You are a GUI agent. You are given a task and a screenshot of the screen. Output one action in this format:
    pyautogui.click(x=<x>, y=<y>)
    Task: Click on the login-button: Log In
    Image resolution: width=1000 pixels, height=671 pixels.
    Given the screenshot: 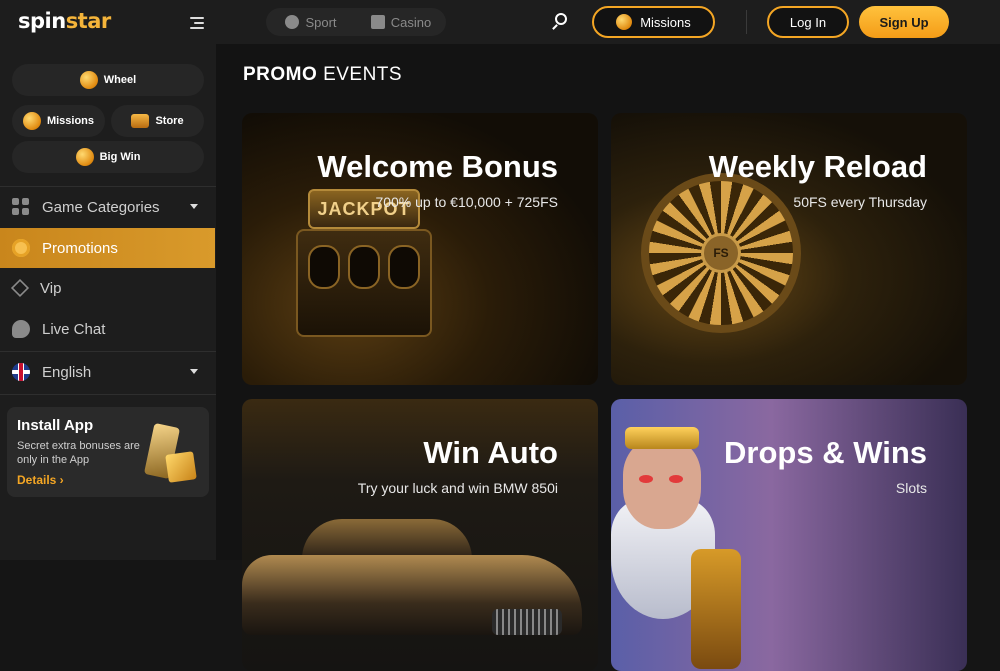 What is the action you would take?
    pyautogui.click(x=808, y=22)
    